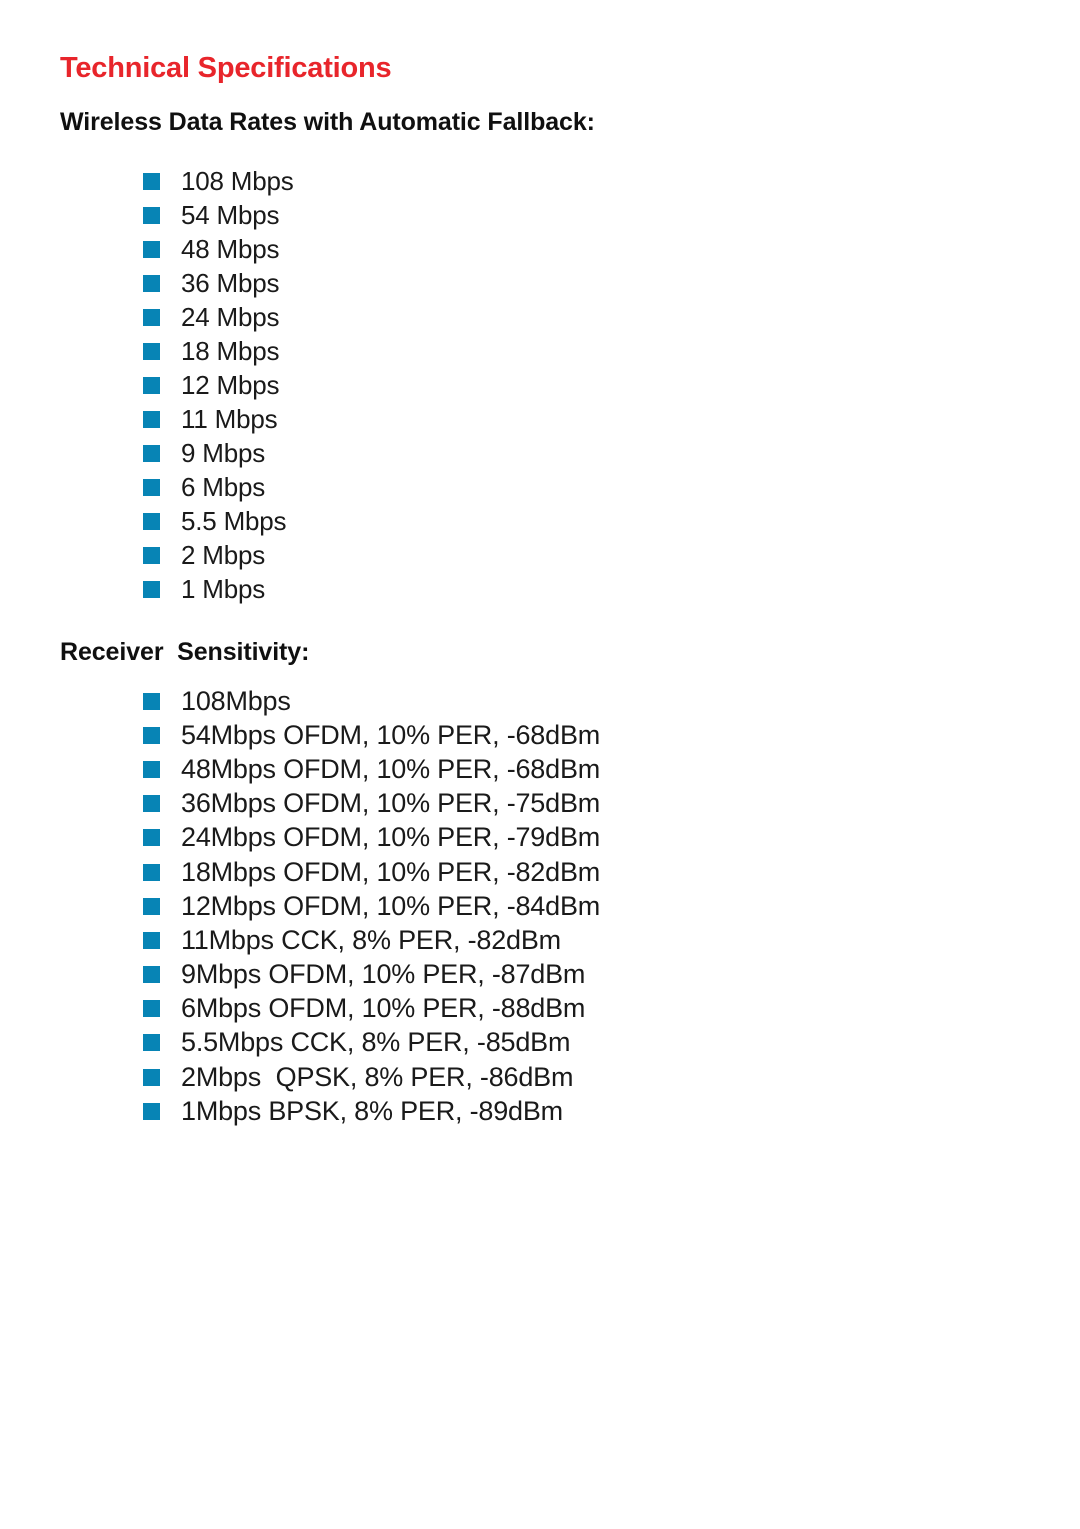 Image resolution: width=1080 pixels, height=1529 pixels. Describe the element at coordinates (391, 803) in the screenshot. I see `list-item-label: 36Mbps OFDM, 10% PER, -75dBm` at that location.